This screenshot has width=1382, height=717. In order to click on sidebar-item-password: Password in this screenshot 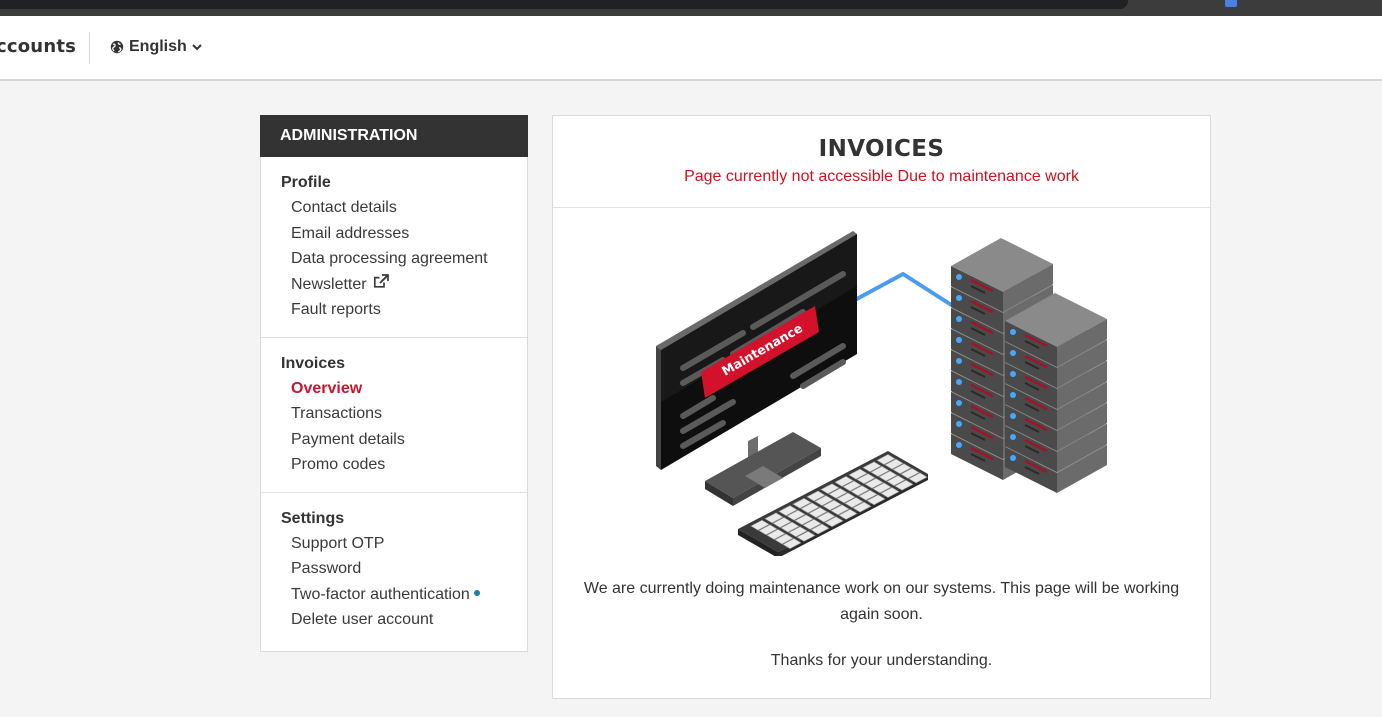, I will do `click(394, 569)`.